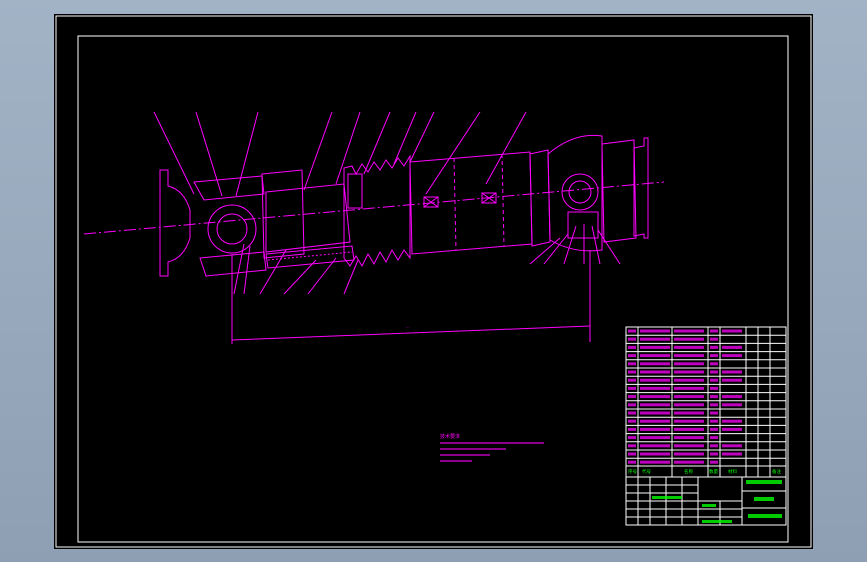 The width and height of the screenshot is (867, 562). I want to click on left-yoke-top, so click(229, 188).